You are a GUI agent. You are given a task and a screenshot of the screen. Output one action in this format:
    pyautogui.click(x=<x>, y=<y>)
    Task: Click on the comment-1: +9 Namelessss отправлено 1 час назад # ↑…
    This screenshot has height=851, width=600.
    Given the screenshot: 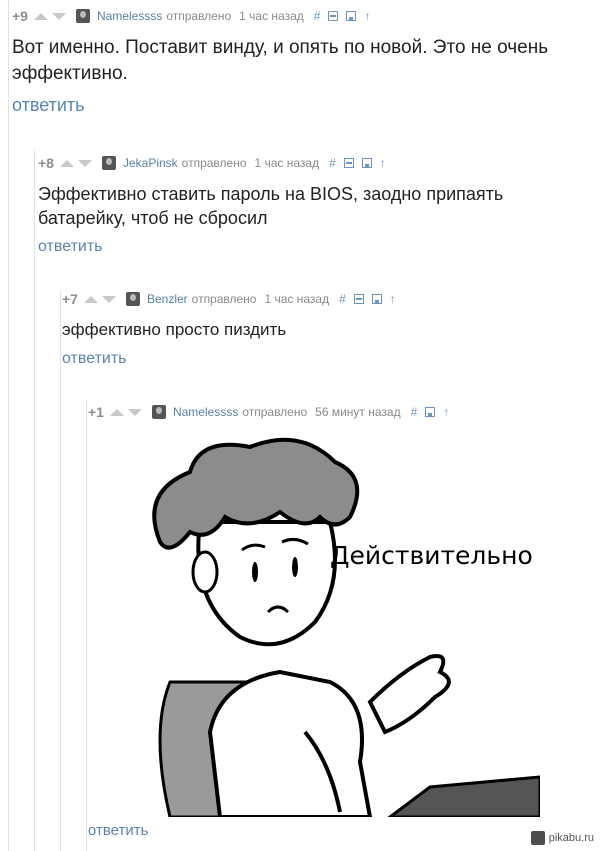 What is the action you would take?
    pyautogui.click(x=306, y=61)
    